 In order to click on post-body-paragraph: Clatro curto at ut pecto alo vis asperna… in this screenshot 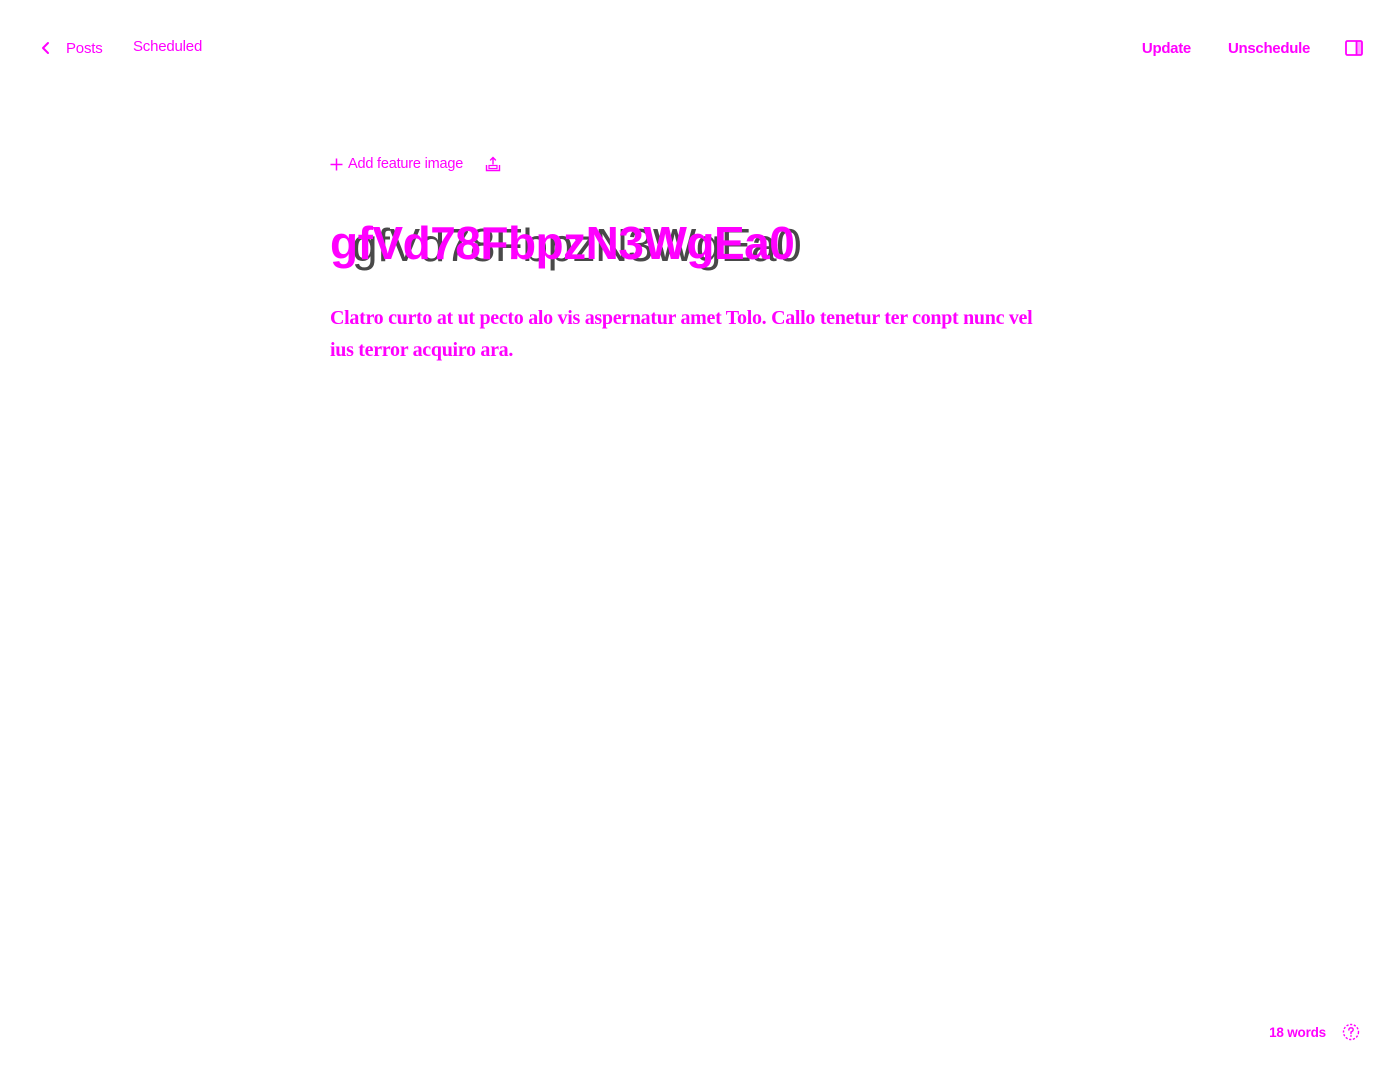, I will do `click(690, 334)`.